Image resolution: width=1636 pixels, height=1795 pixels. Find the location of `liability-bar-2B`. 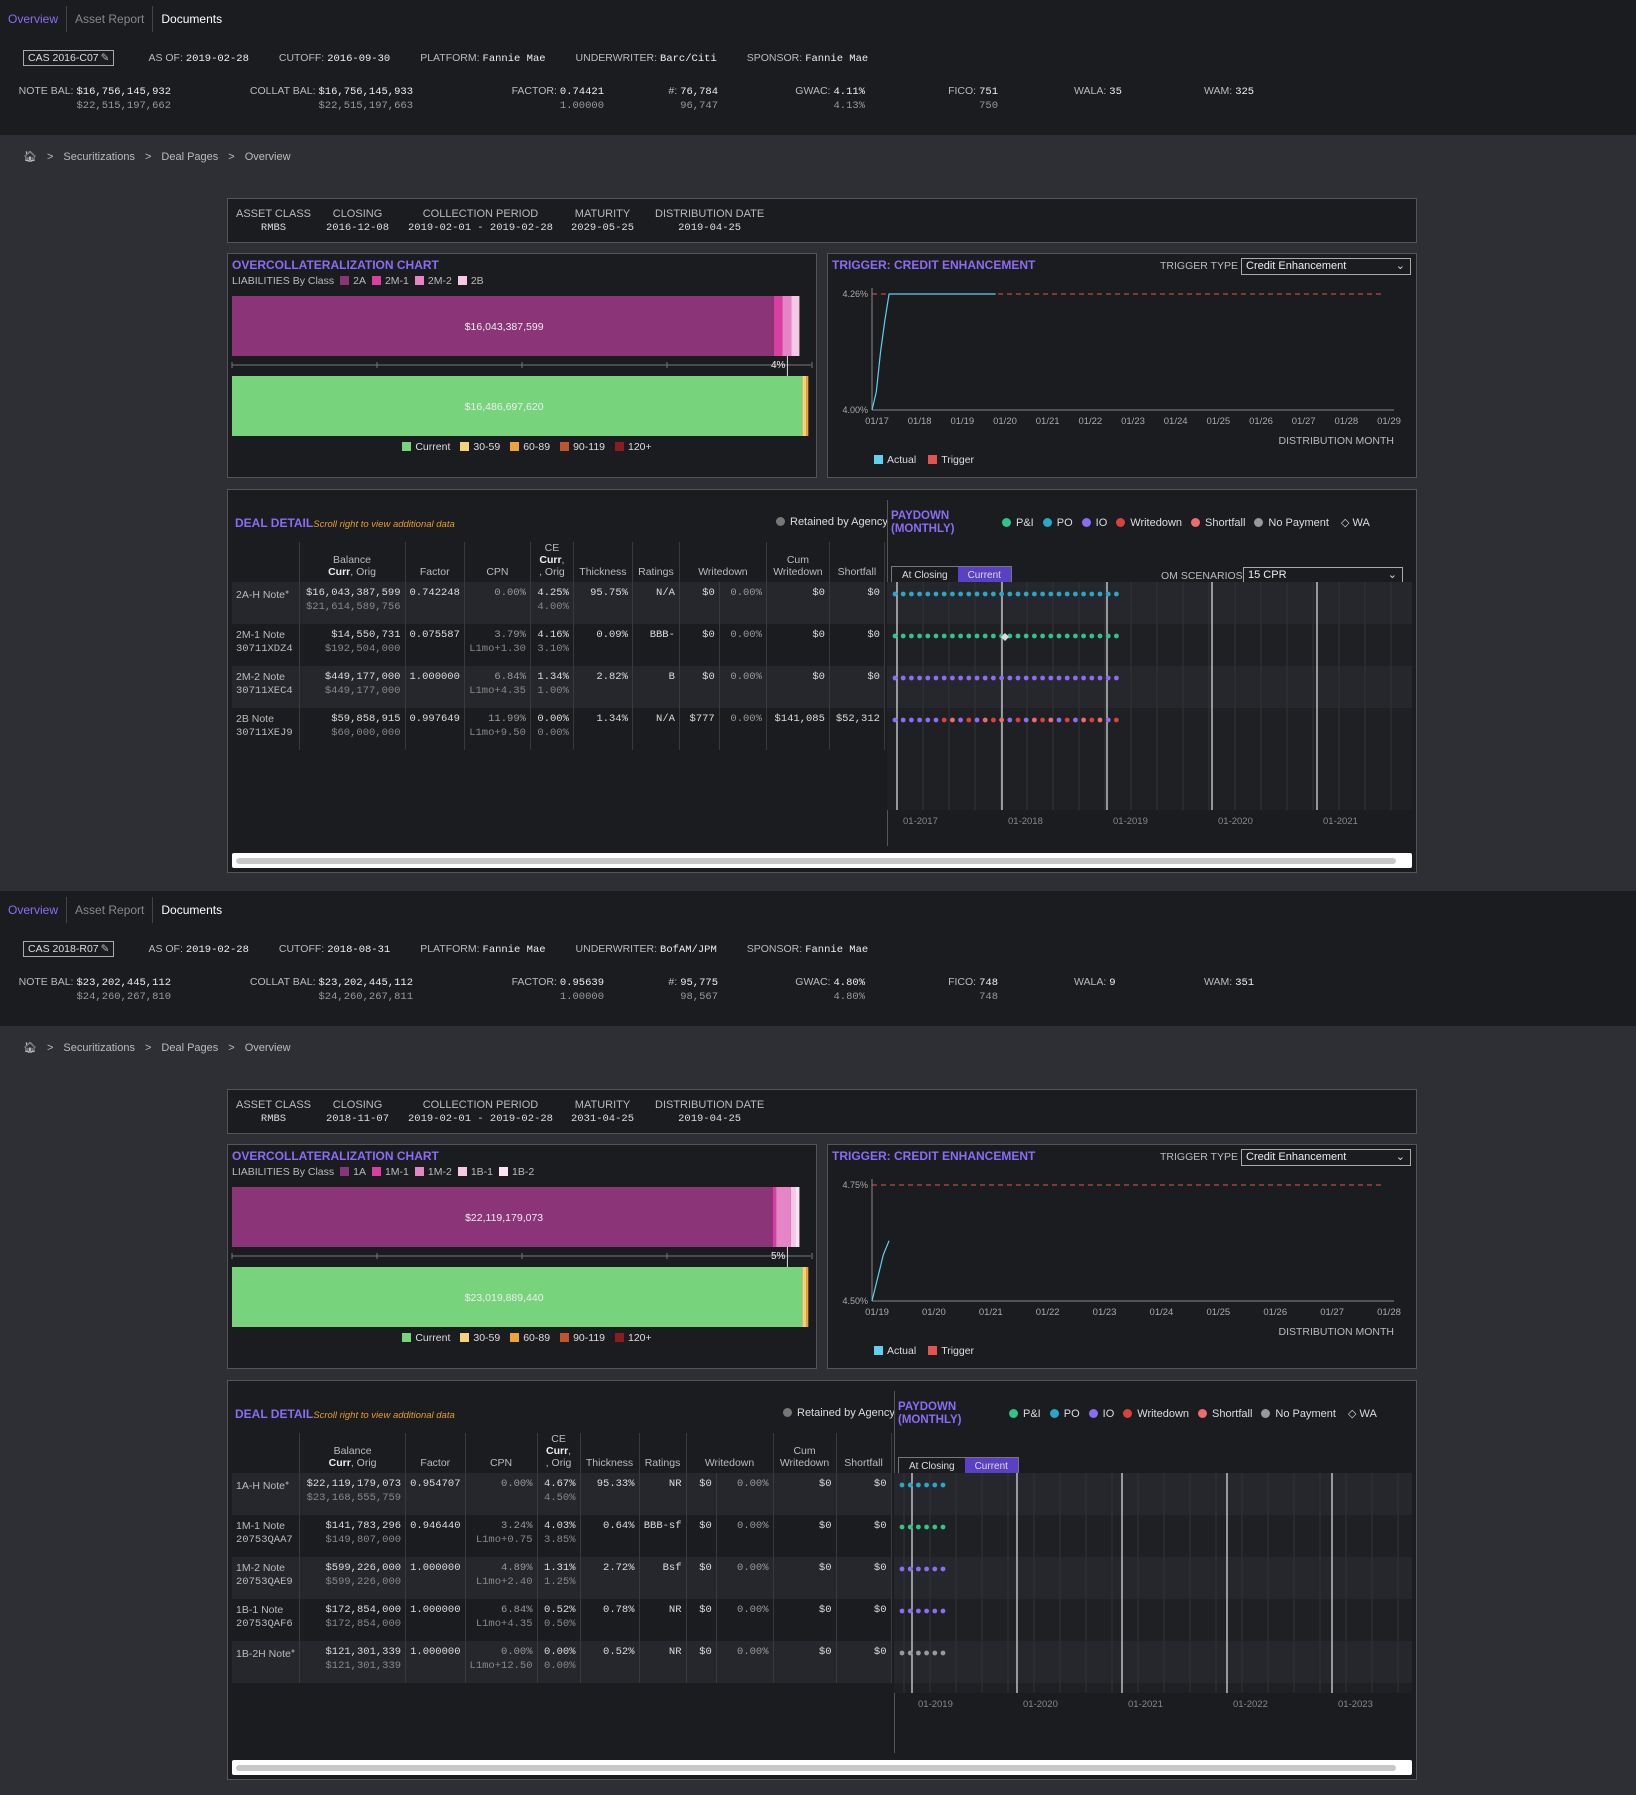

liability-bar-2B is located at coordinates (795, 326).